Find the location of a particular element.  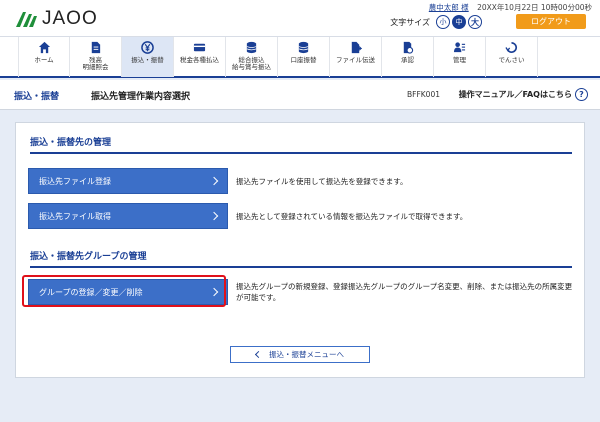

densai-icon is located at coordinates (511, 47).